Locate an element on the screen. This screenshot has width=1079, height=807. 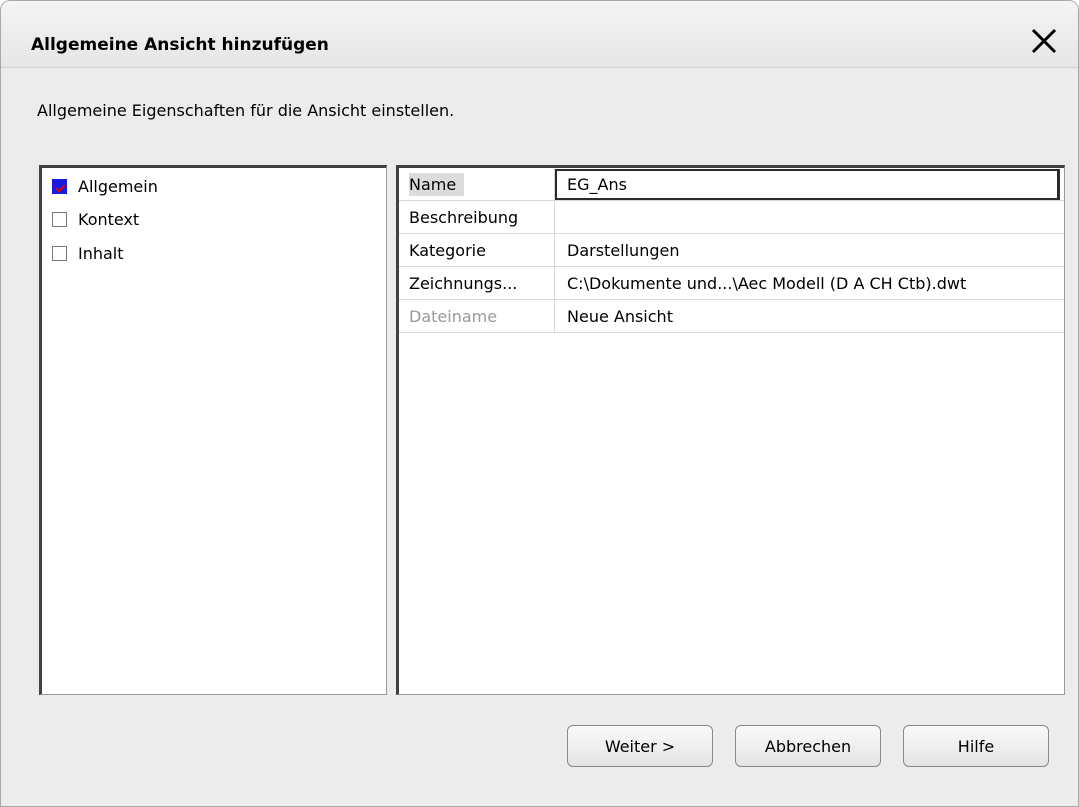
property-row-dateiname: Dateiname Neue Ansicht is located at coordinates (731, 316).